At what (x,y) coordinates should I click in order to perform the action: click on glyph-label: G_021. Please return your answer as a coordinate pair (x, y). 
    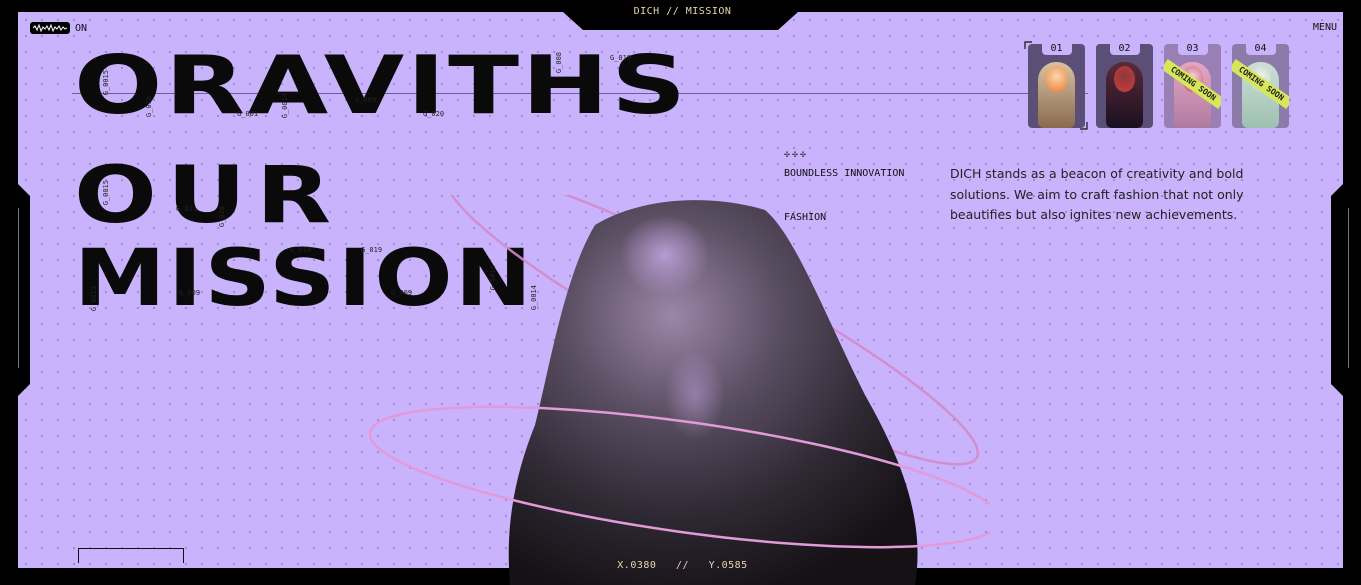
    Looking at the image, I should click on (187, 209).